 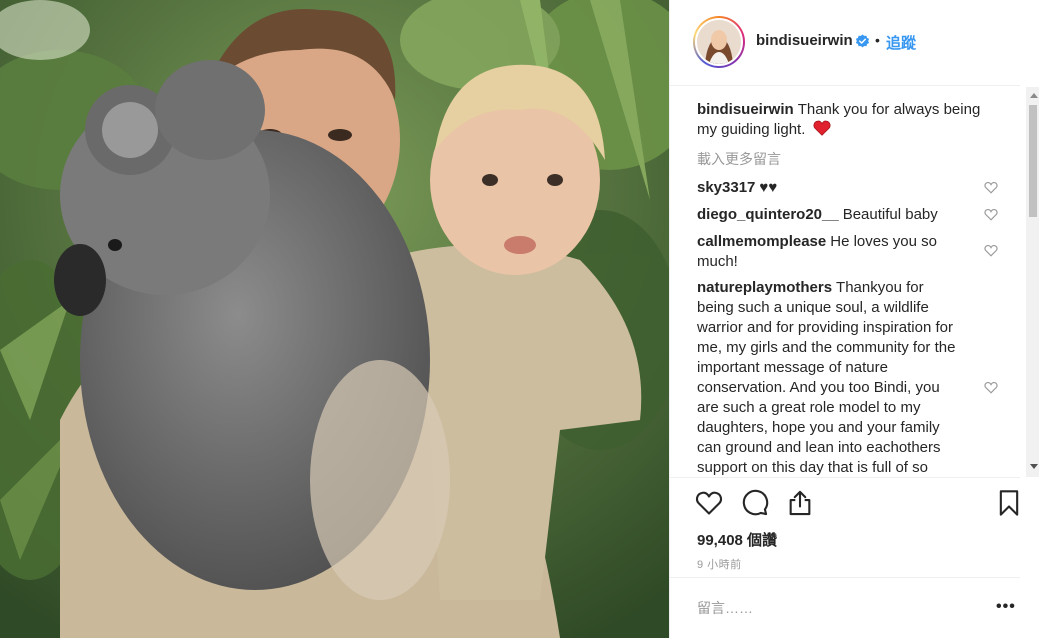 What do you see at coordinates (1009, 503) in the screenshot?
I see `bookmark-save-icon` at bounding box center [1009, 503].